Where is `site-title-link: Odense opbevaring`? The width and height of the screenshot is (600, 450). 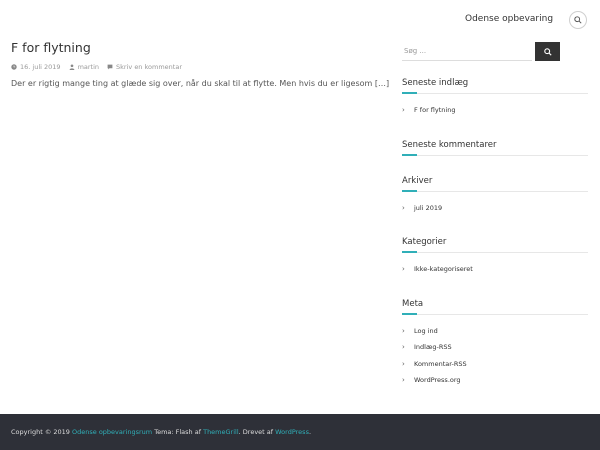 site-title-link: Odense opbevaring is located at coordinates (509, 19).